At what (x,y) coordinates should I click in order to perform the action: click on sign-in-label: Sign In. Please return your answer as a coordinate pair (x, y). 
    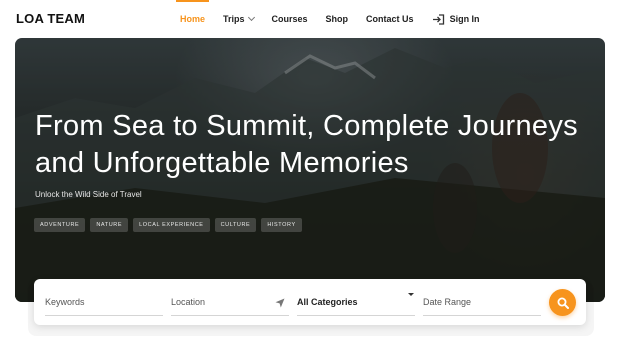
    Looking at the image, I should click on (464, 19).